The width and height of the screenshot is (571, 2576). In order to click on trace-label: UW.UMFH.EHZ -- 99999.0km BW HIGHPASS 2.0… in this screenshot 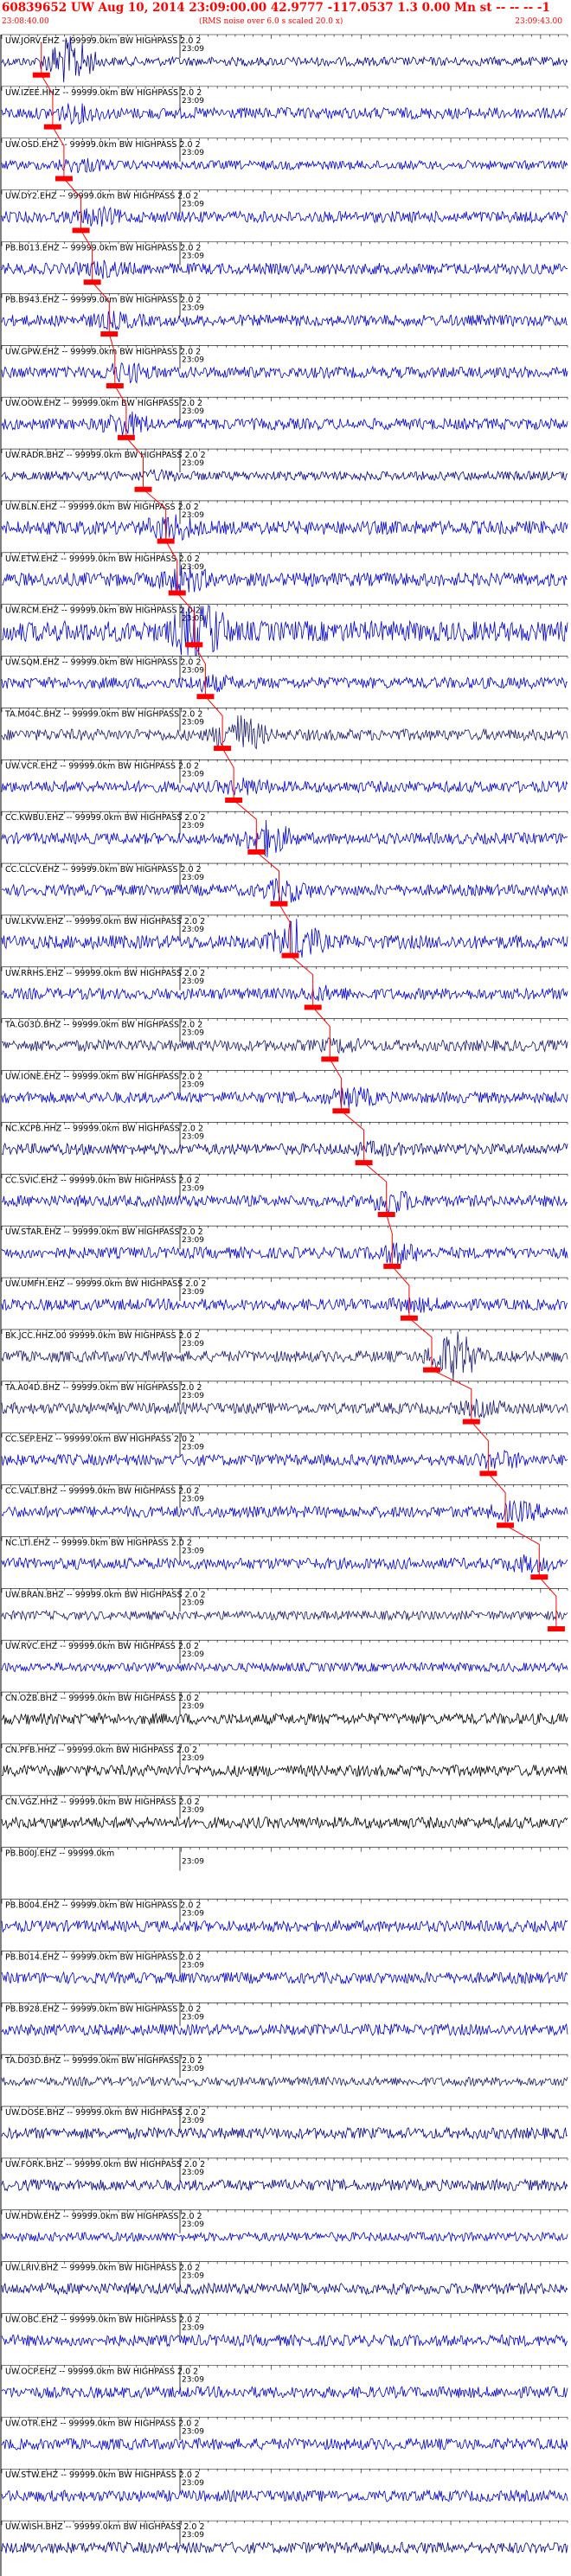, I will do `click(105, 1284)`.